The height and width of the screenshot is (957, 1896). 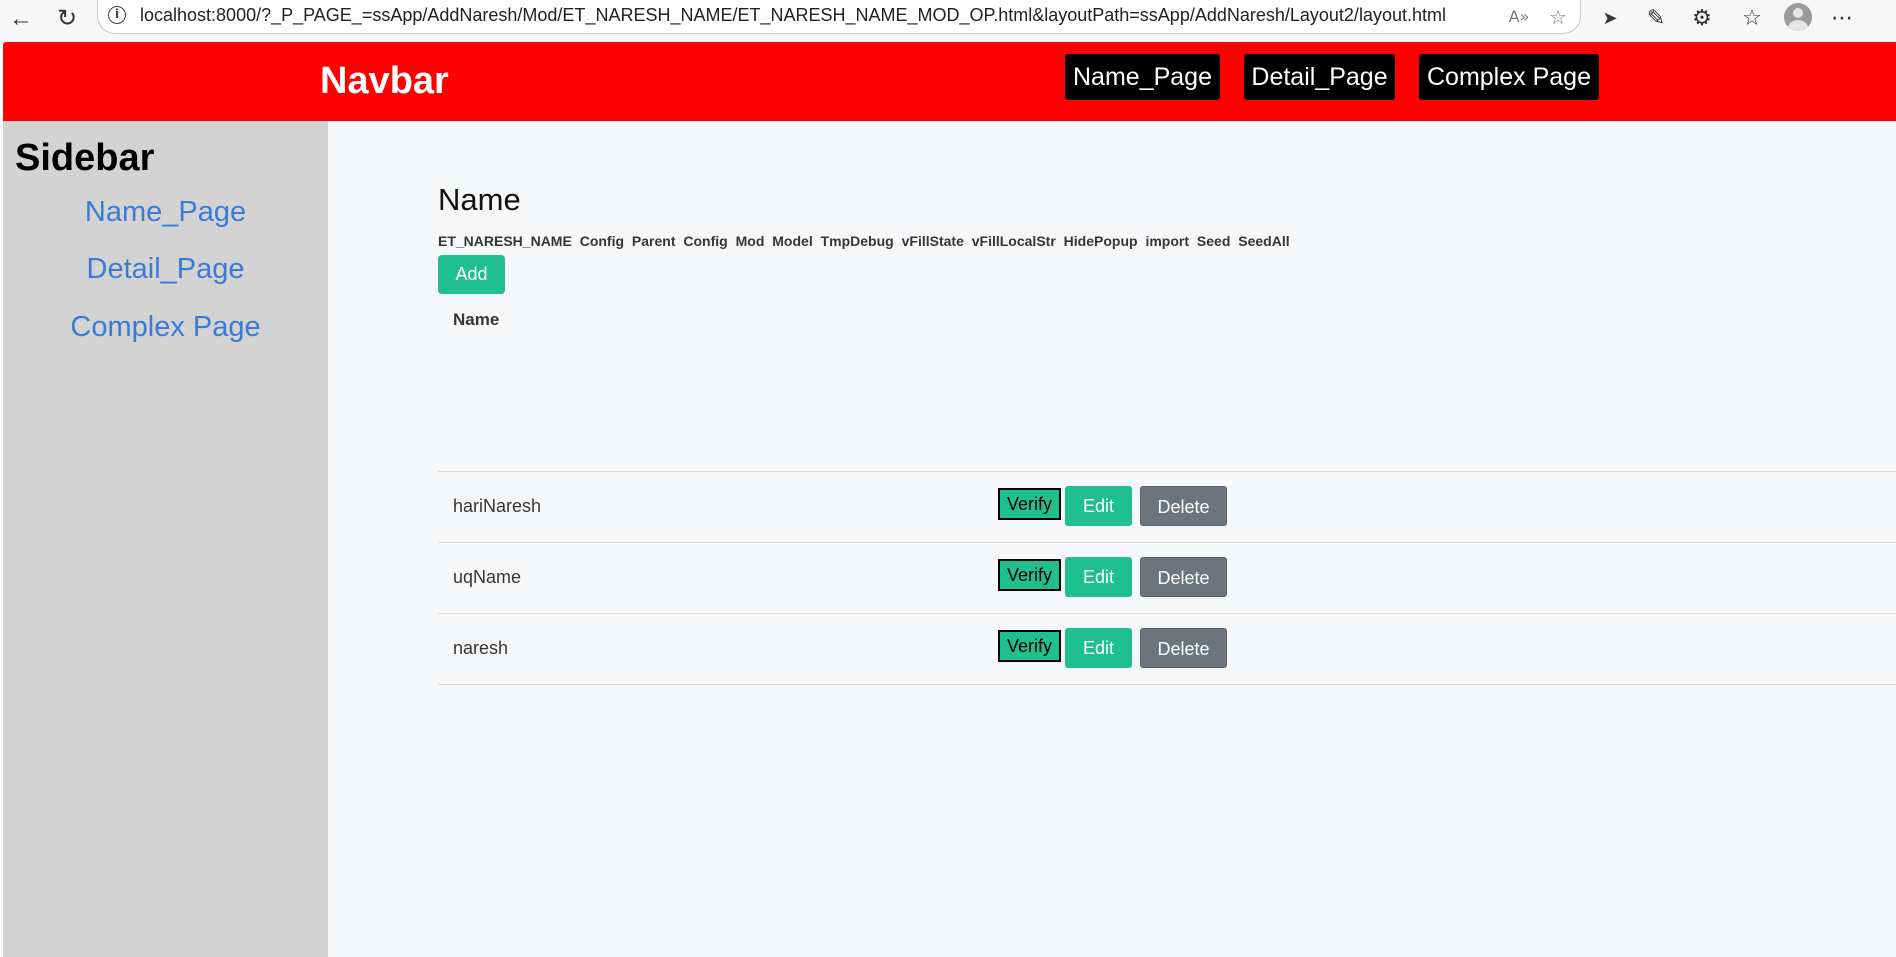 What do you see at coordinates (497, 506) in the screenshot?
I see `row-name-cell: hariNaresh` at bounding box center [497, 506].